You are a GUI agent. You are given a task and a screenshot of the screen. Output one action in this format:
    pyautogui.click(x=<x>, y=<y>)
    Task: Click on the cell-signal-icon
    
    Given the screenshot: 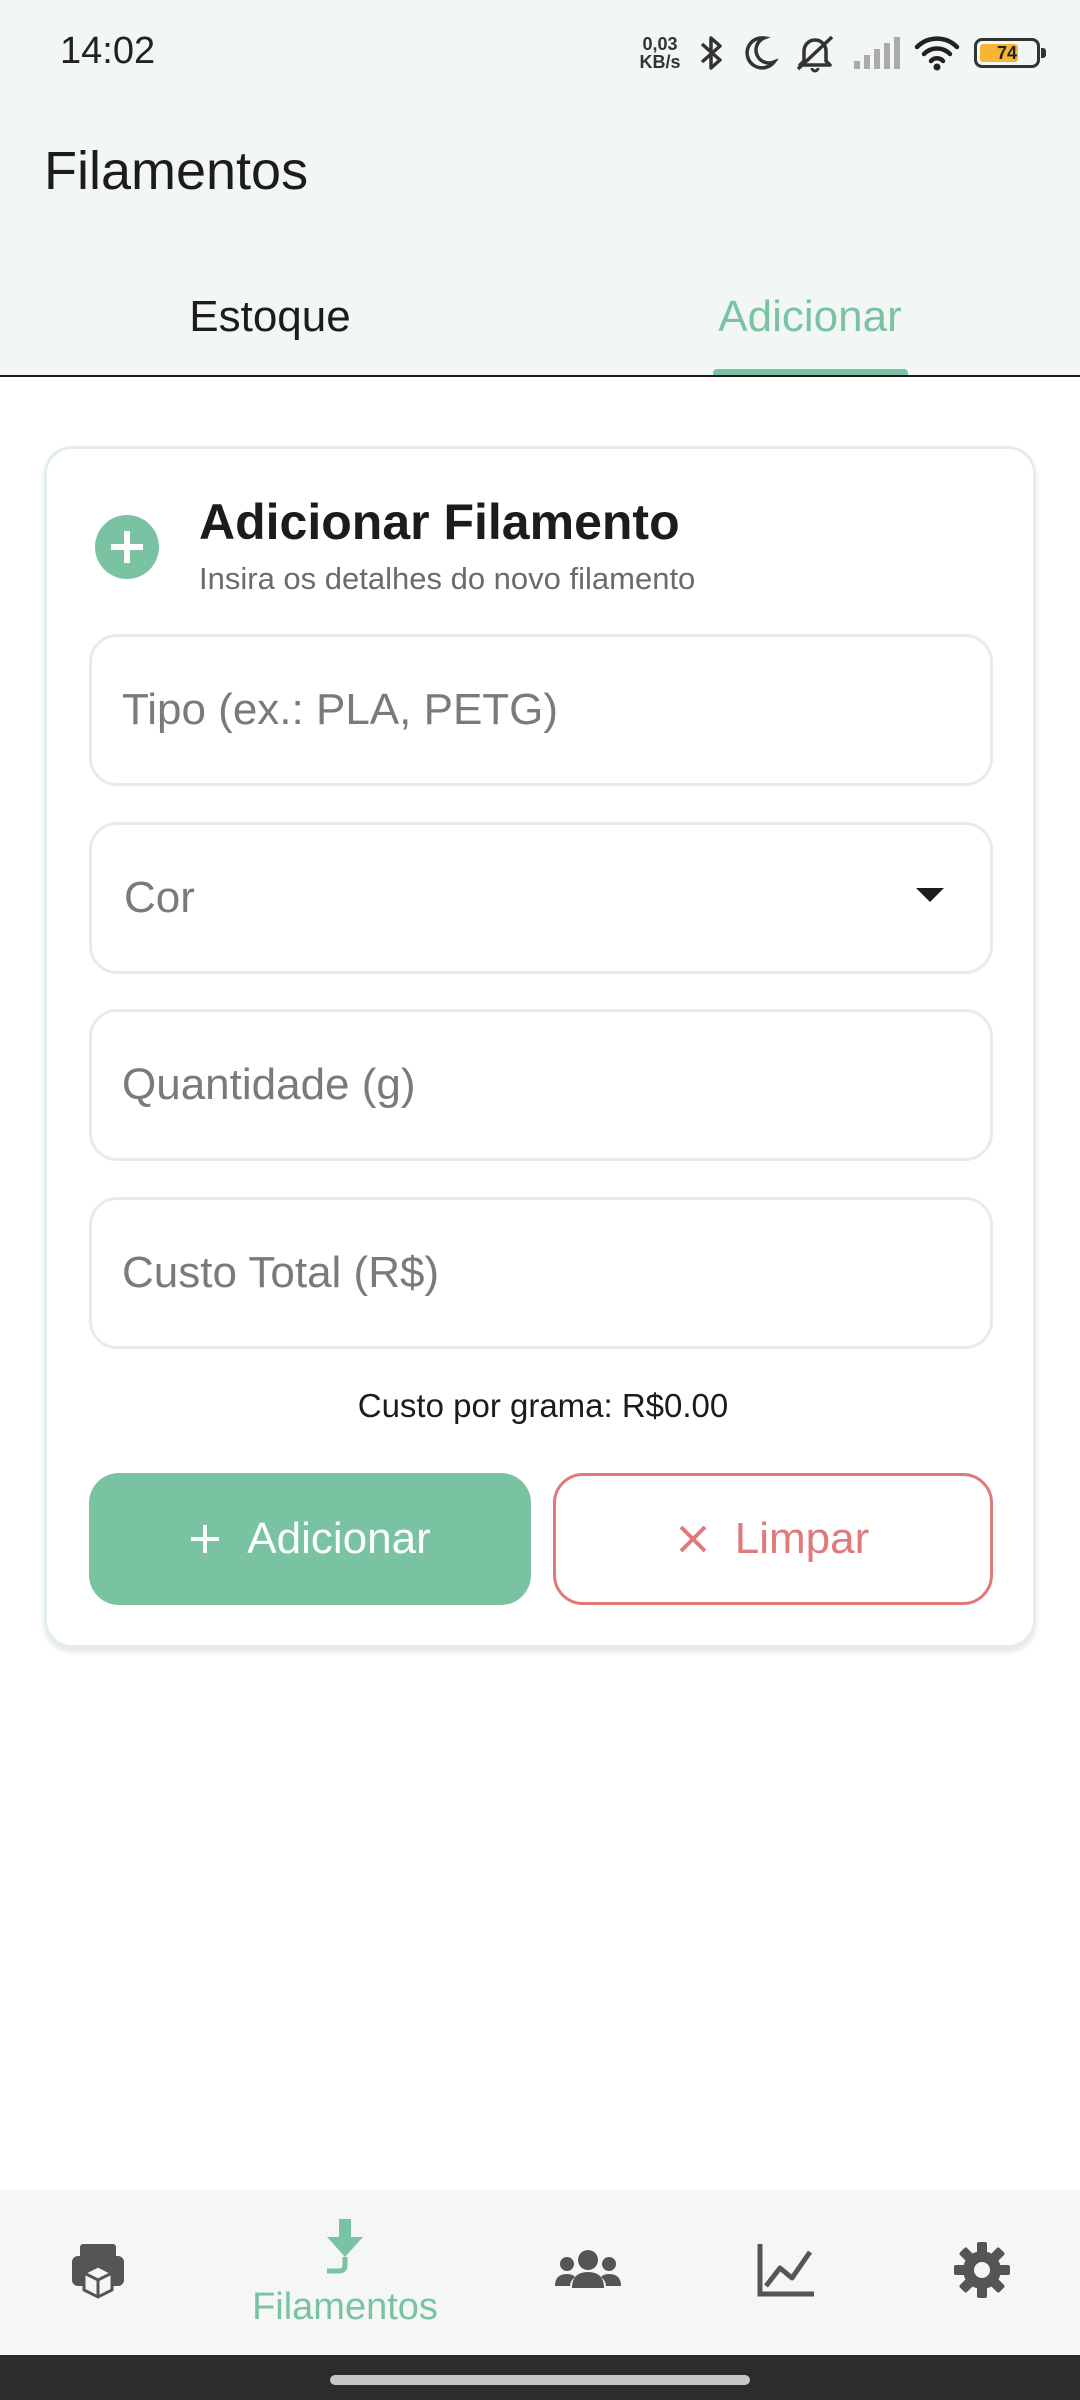 What is the action you would take?
    pyautogui.click(x=876, y=53)
    